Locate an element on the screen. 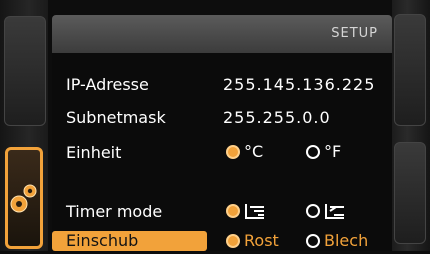 This screenshot has width=430, height=254. einschub-row: Einschub Rost Blech is located at coordinates (222, 241).